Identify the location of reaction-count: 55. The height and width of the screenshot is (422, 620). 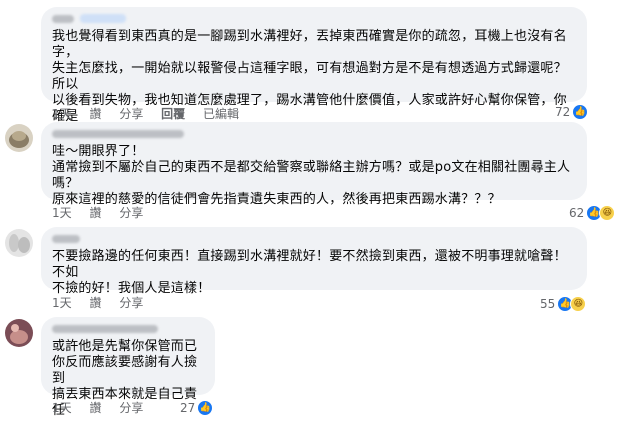
(548, 304).